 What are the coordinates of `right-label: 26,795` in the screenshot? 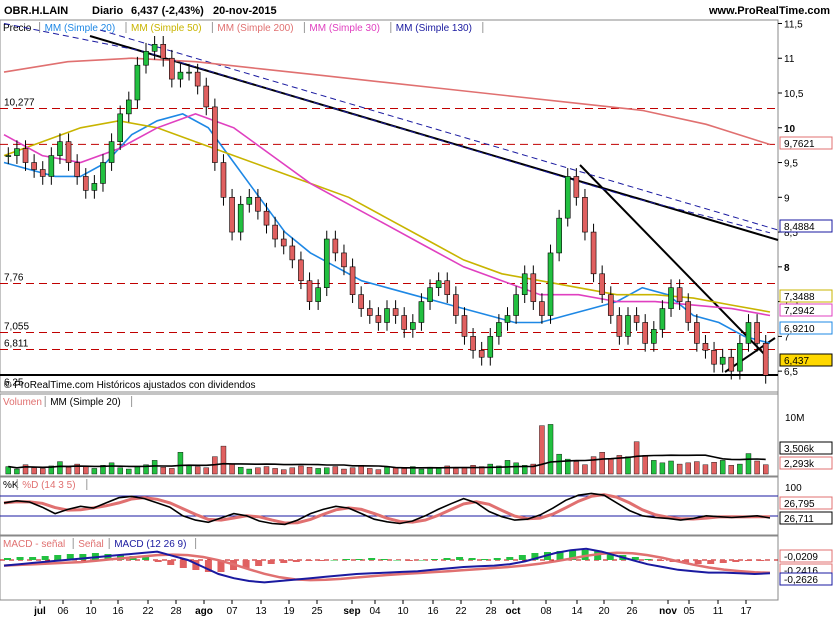 It's located at (799, 504).